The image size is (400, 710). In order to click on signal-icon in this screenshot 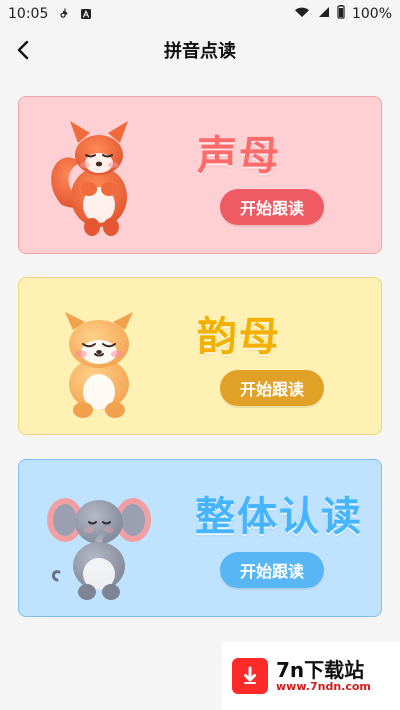, I will do `click(323, 14)`.